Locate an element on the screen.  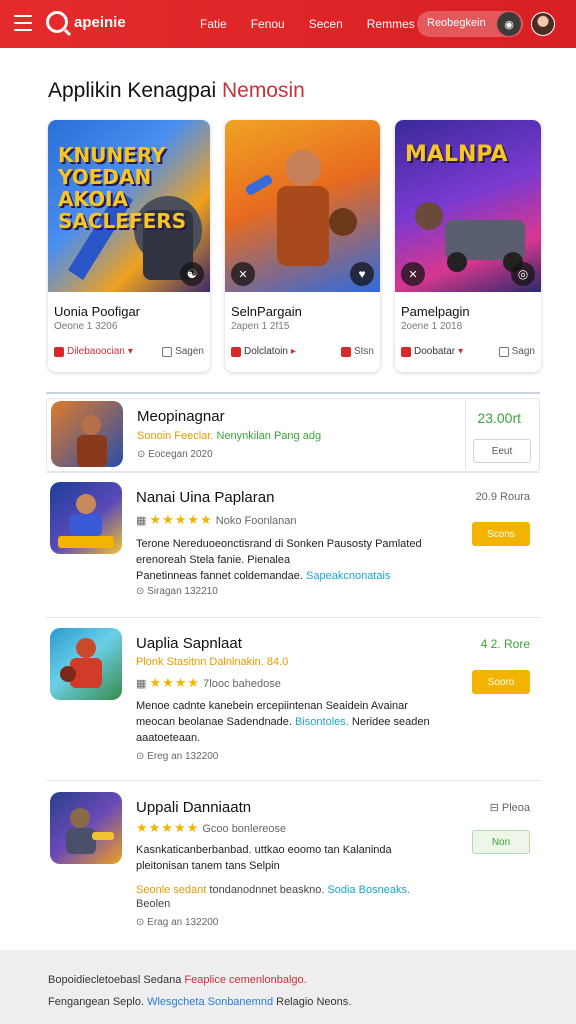
nav-item-2: Fenou is located at coordinates (268, 24).